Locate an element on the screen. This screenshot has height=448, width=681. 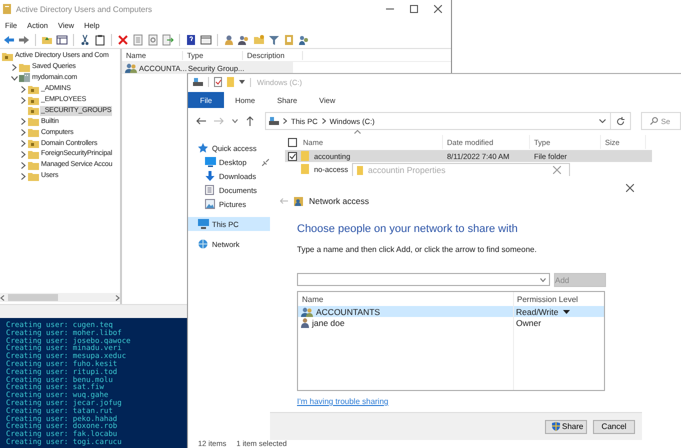
download-arrow-icon is located at coordinates (210, 176).